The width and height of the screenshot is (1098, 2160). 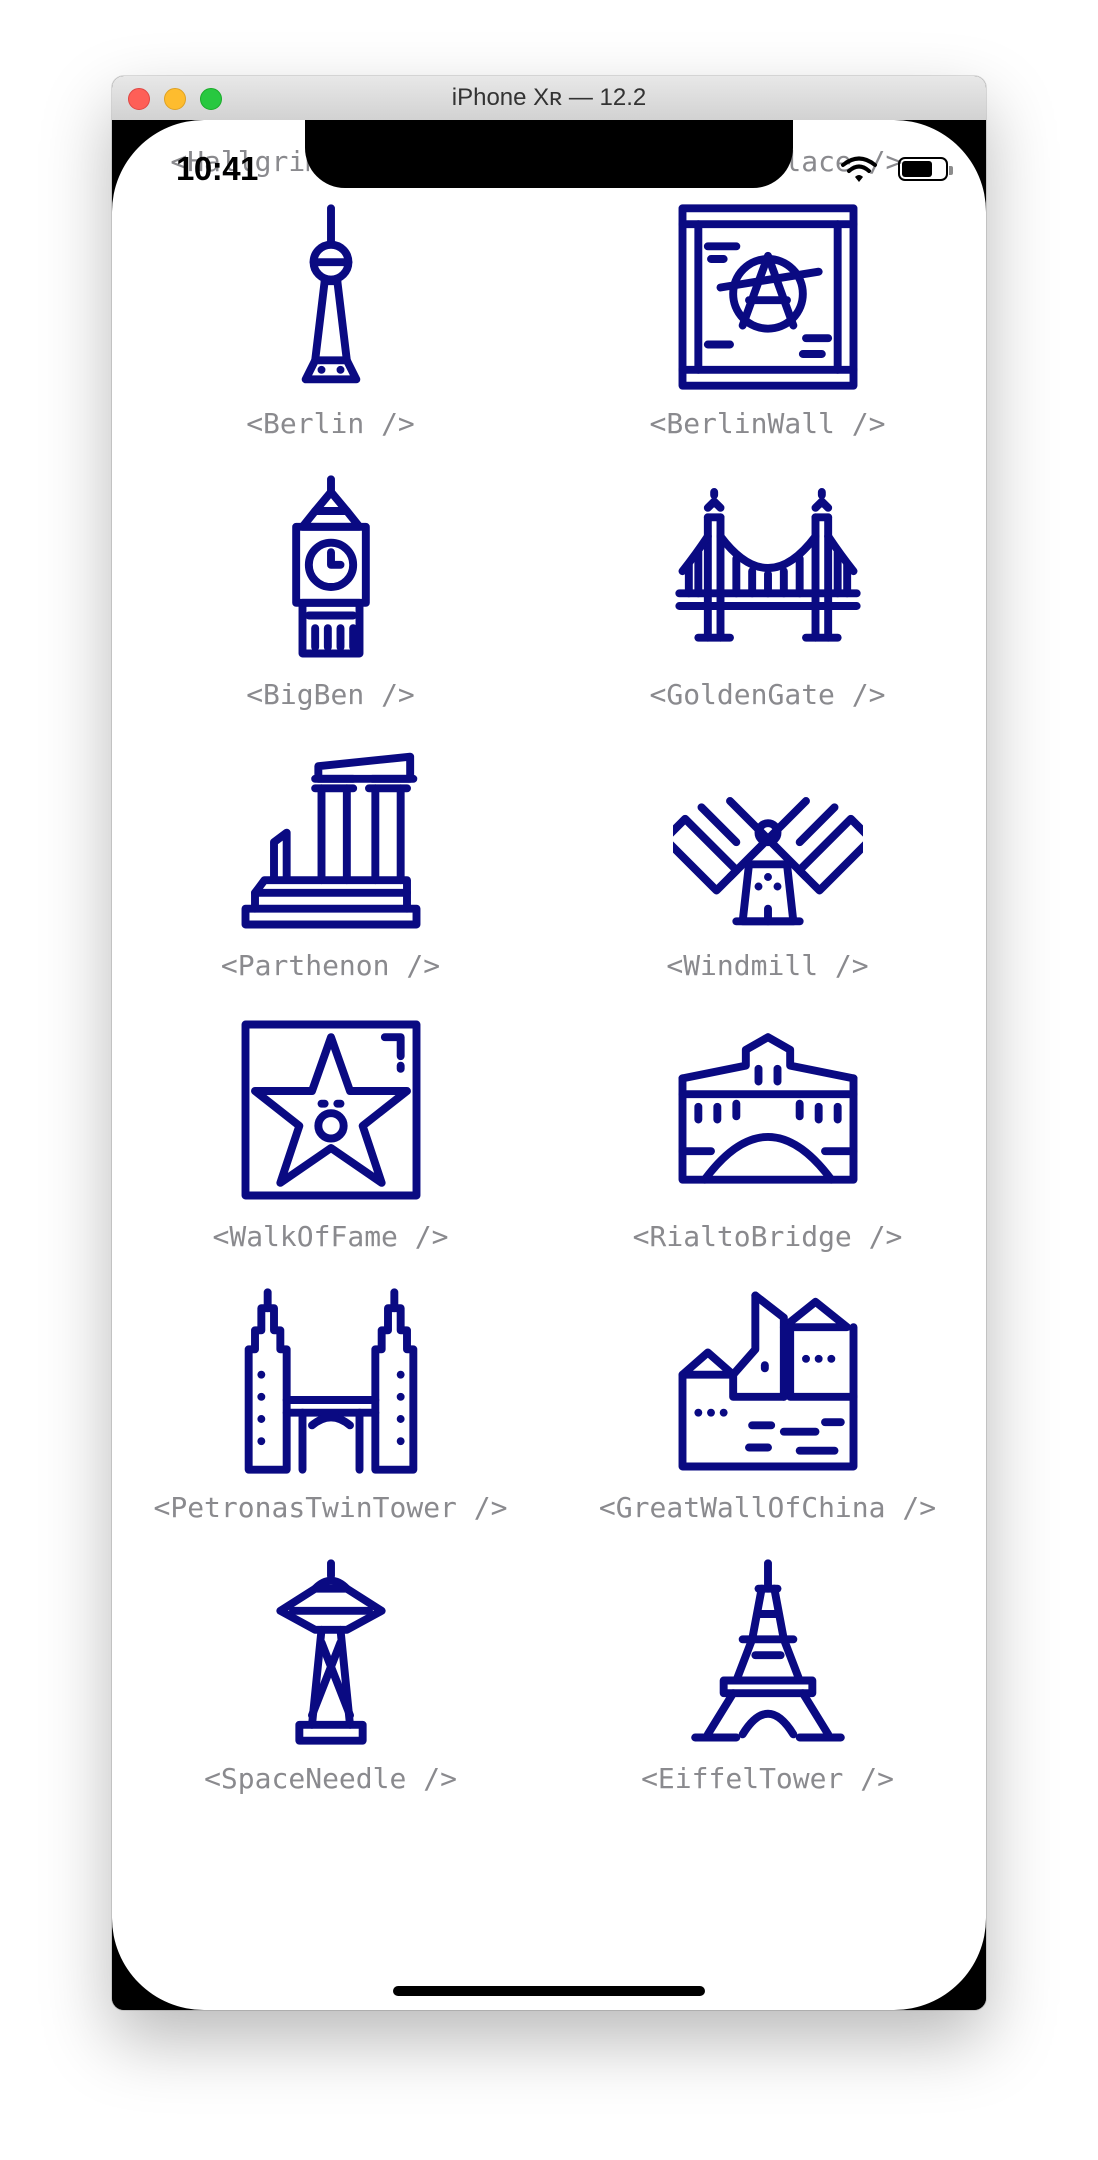 I want to click on window-title: iPhone Xʀ — 12.2, so click(x=549, y=97).